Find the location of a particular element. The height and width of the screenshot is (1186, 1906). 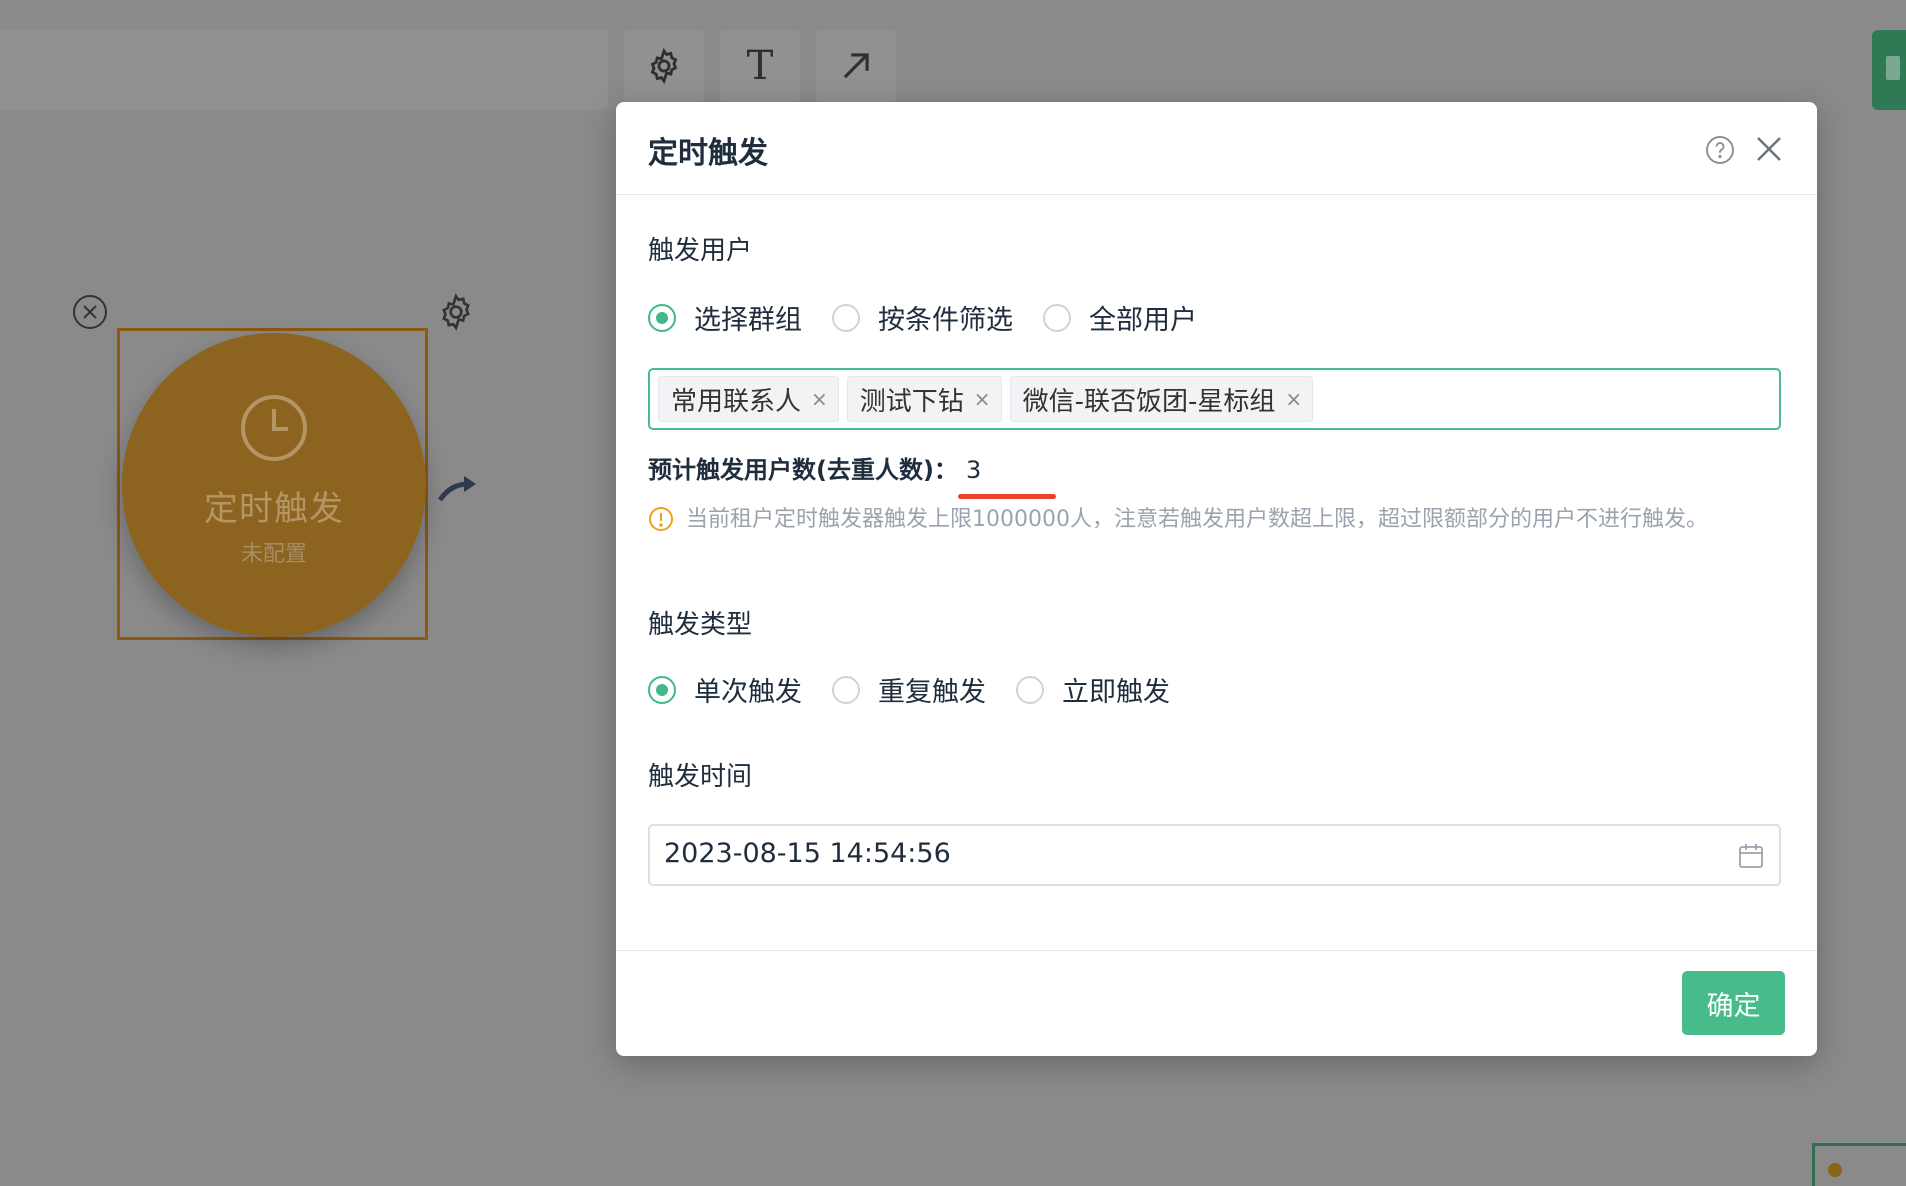

node-partial-dot is located at coordinates (1835, 1170).